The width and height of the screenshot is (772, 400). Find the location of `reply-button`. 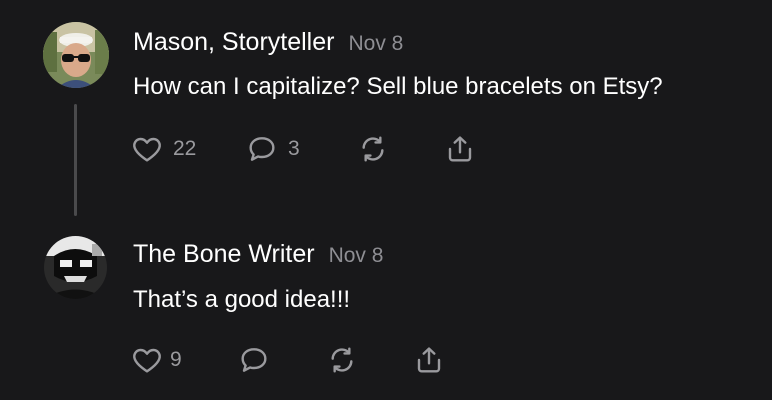

reply-button is located at coordinates (254, 360).